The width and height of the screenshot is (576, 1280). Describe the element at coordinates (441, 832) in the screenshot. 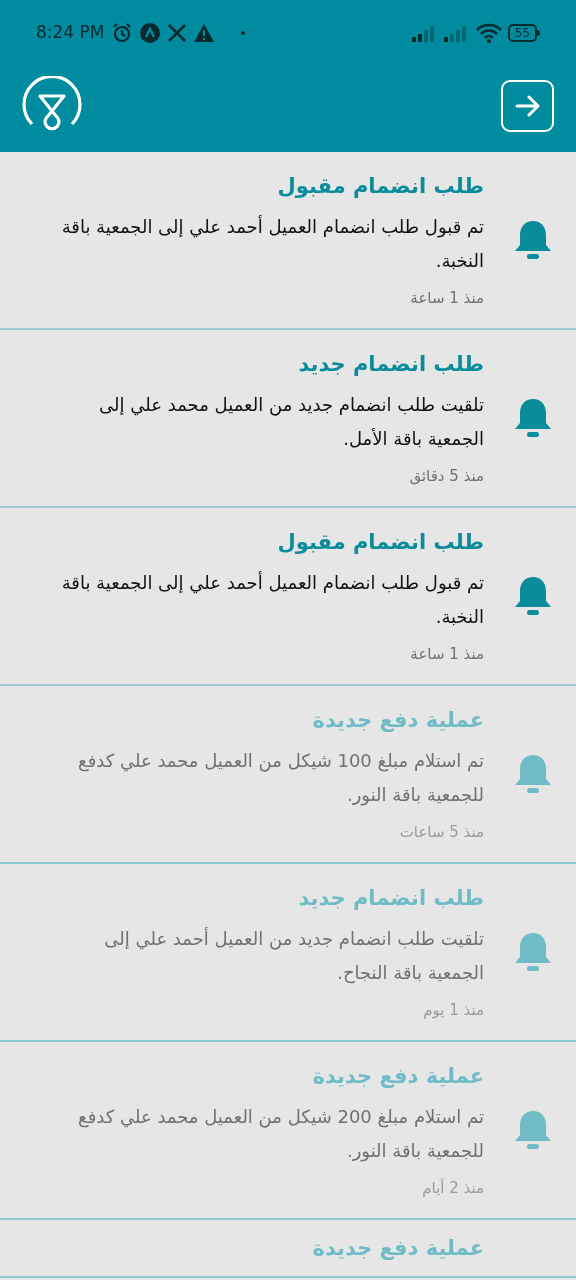

I see `notification-time: منذ 5 ساعات` at that location.